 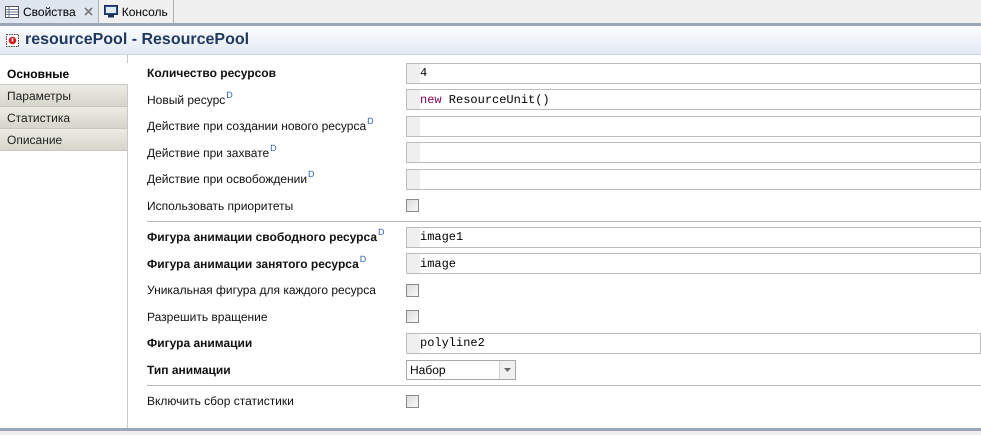 I want to click on property-label: Уникальная фигура для каждого ресурса, so click(x=261, y=291).